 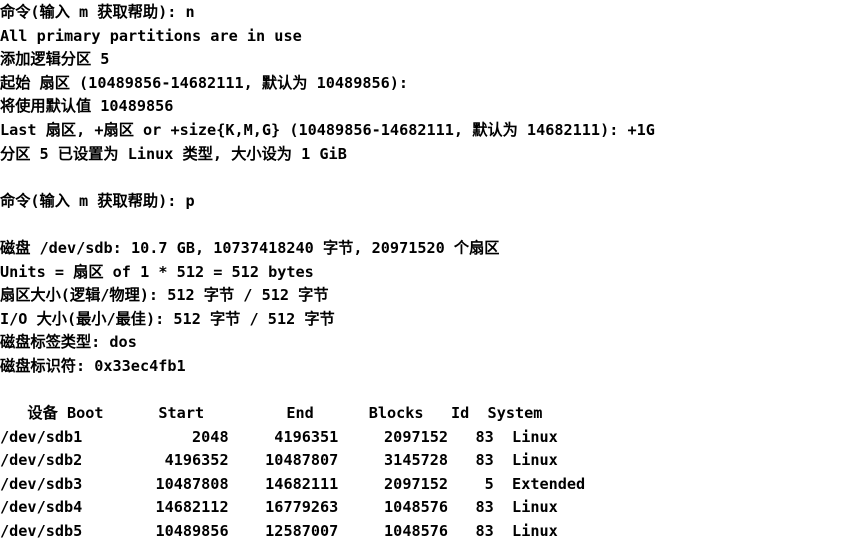 What do you see at coordinates (87, 106) in the screenshot?
I see `terminal-line-using-default-value: 将使用默认值 10489856` at bounding box center [87, 106].